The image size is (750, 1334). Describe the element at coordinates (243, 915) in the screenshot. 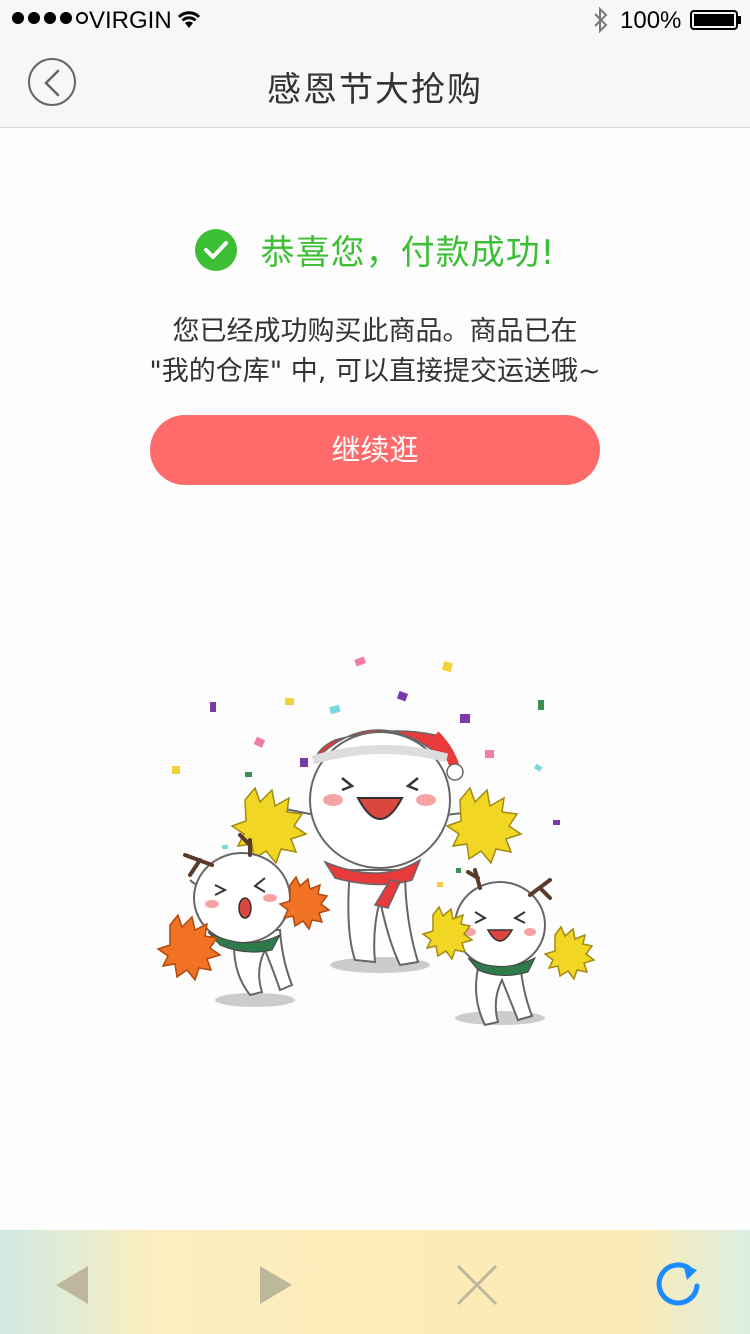

I see `left-character` at that location.